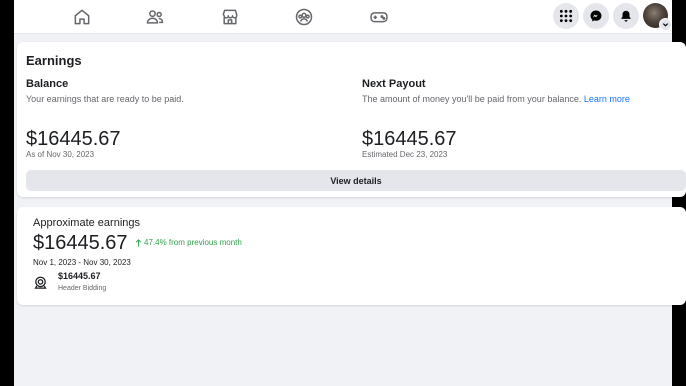 This screenshot has width=686, height=386. What do you see at coordinates (87, 223) in the screenshot?
I see `approximate-earnings-title: Approximate earnings` at bounding box center [87, 223].